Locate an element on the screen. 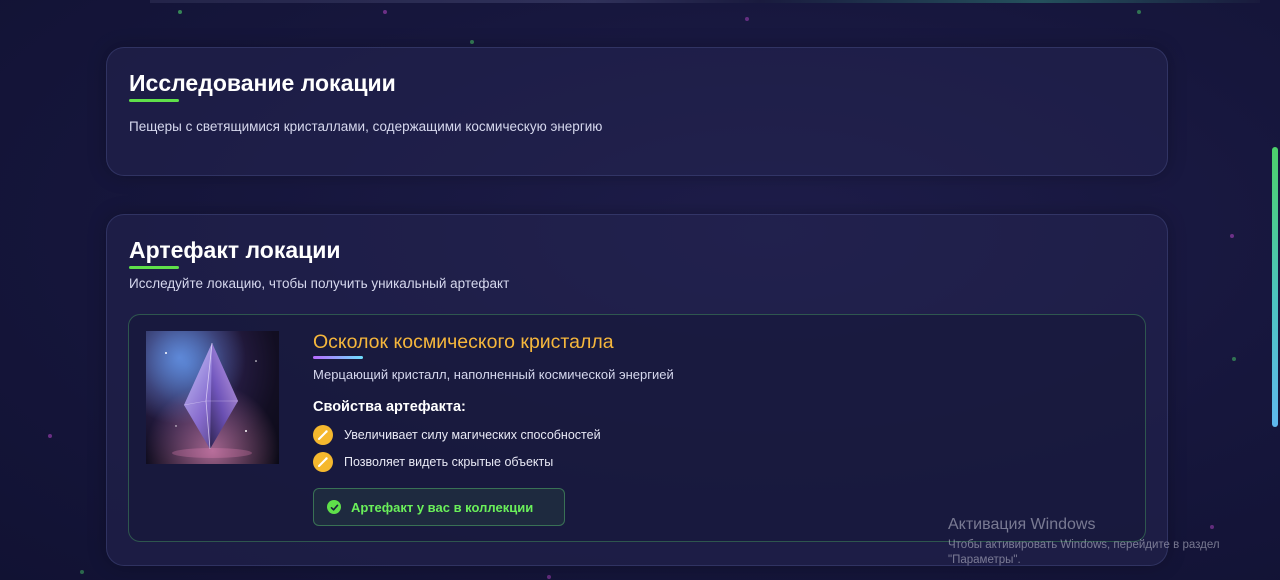  location-title-underline is located at coordinates (154, 100).